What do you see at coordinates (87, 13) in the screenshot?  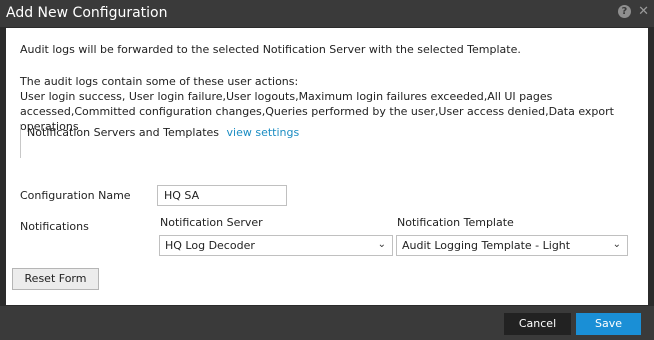 I see `dialog-title: Add New Configuration` at bounding box center [87, 13].